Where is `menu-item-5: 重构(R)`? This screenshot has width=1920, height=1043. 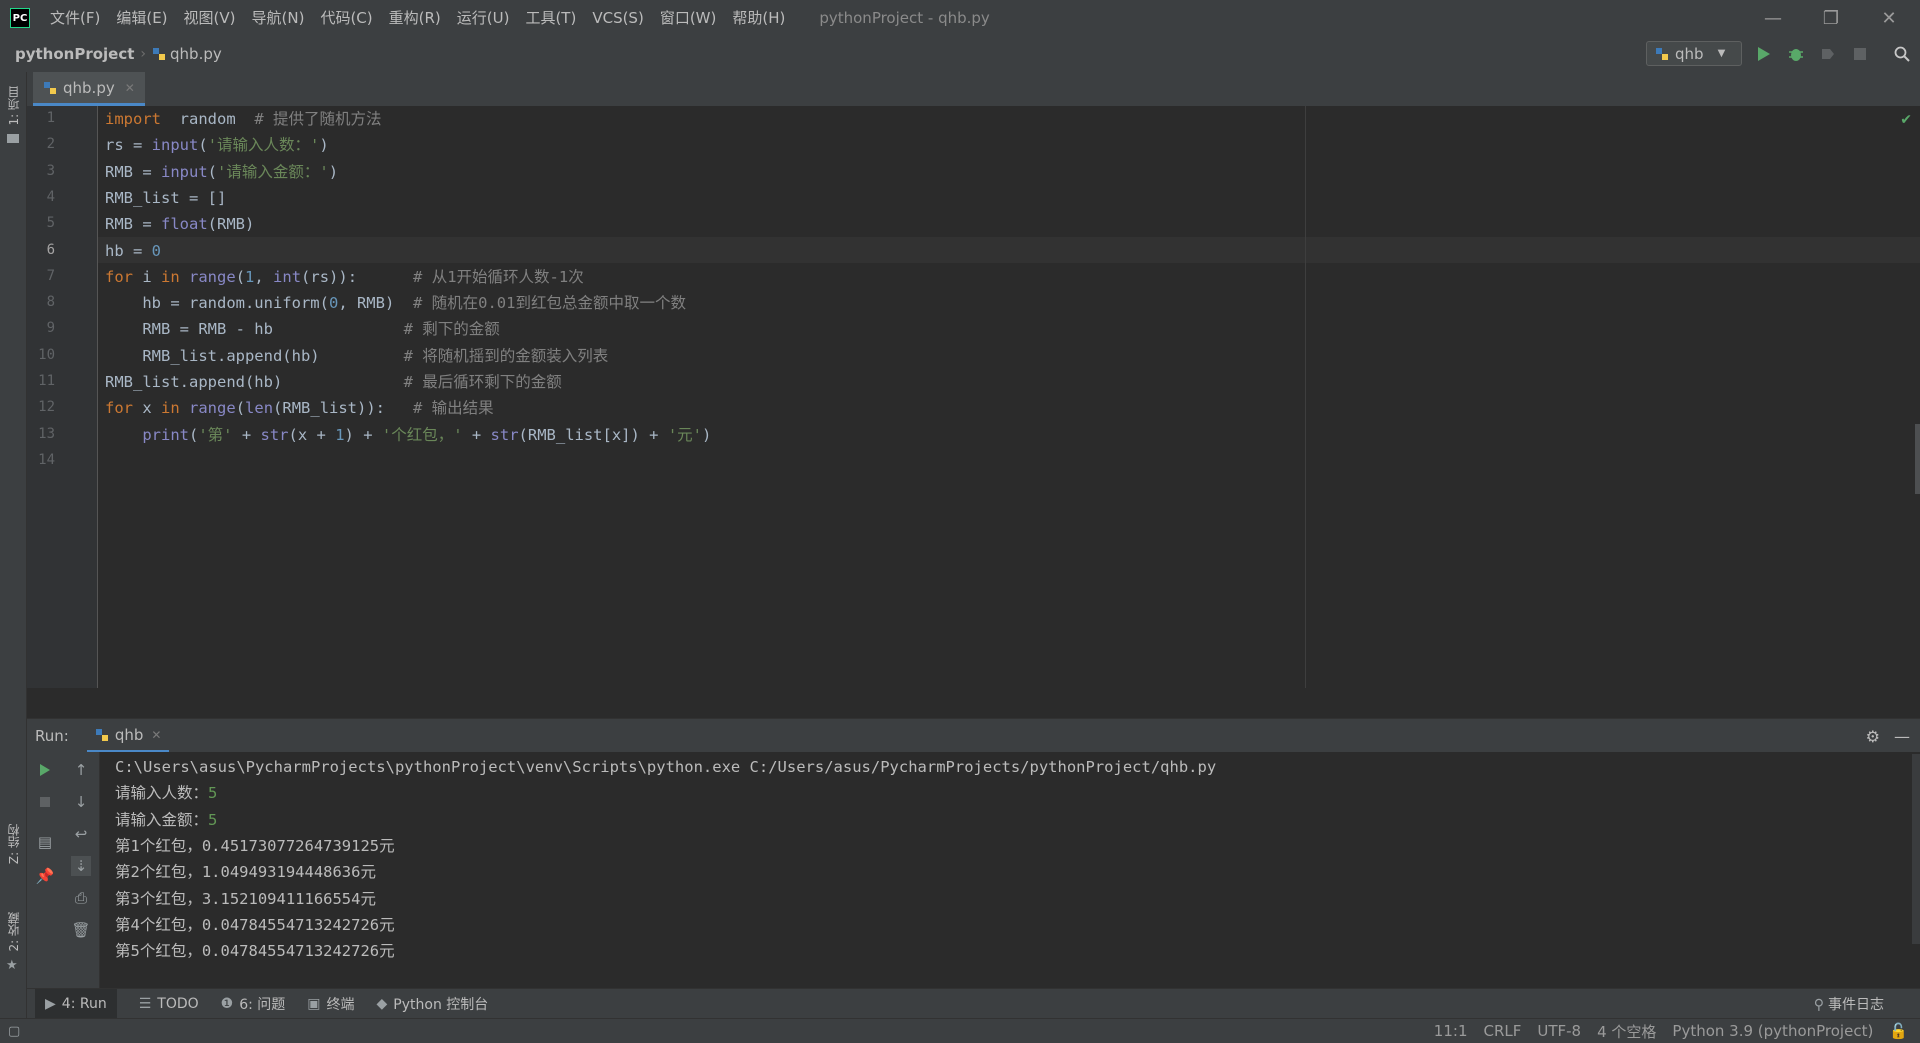 menu-item-5: 重构(R) is located at coordinates (415, 18).